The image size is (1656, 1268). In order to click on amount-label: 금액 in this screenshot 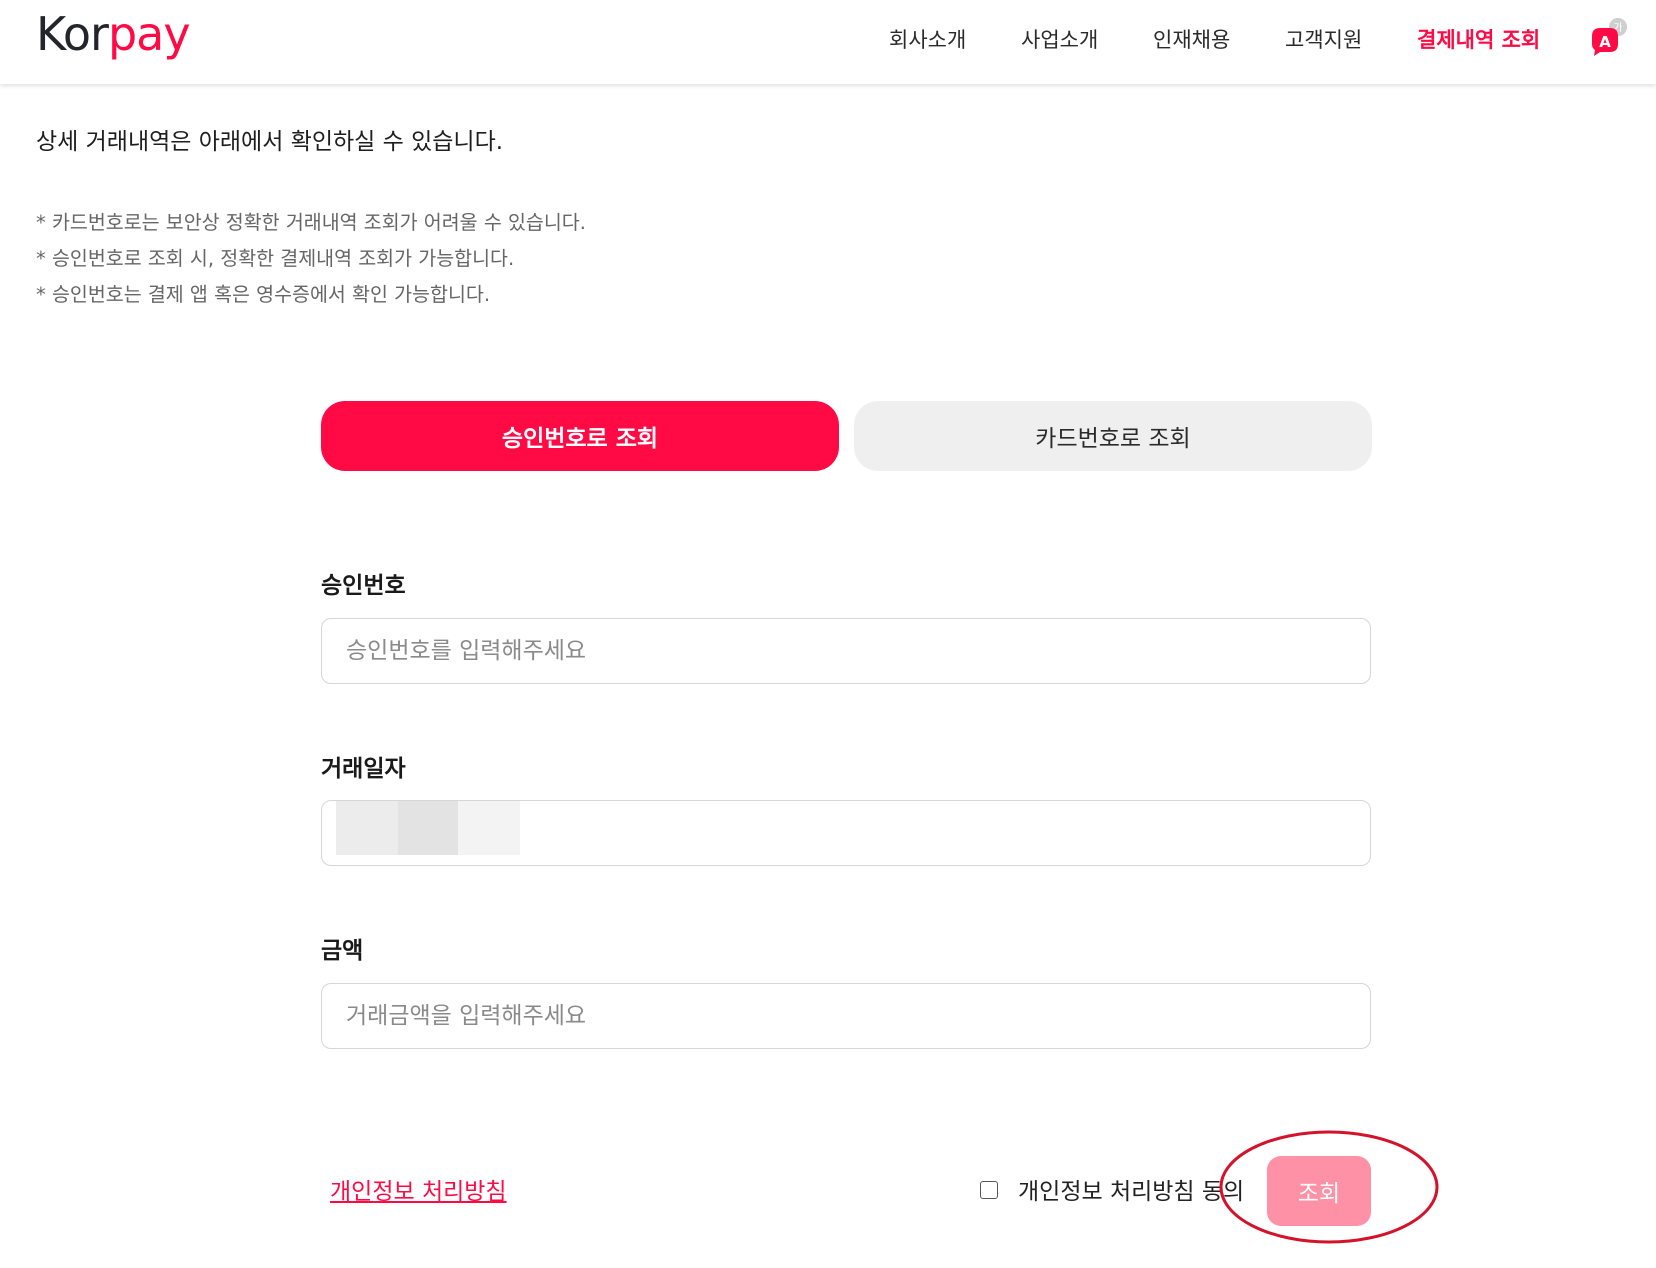, I will do `click(342, 951)`.